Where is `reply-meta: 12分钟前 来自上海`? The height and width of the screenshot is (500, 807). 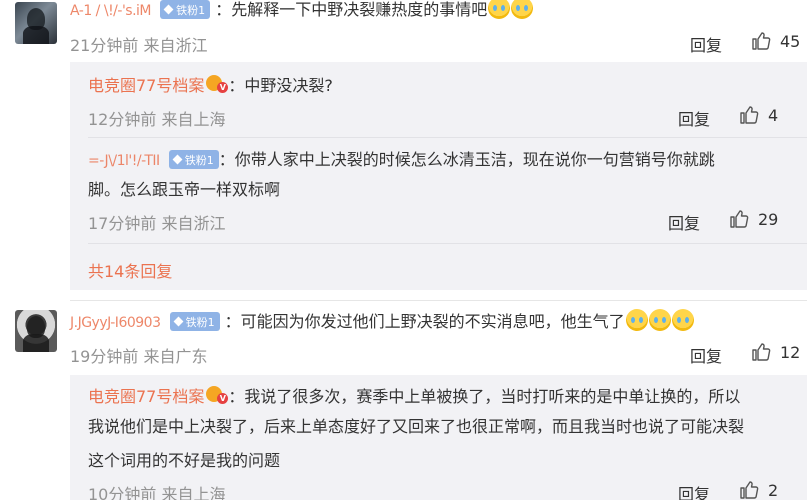
reply-meta: 12分钟前 来自上海 is located at coordinates (157, 119).